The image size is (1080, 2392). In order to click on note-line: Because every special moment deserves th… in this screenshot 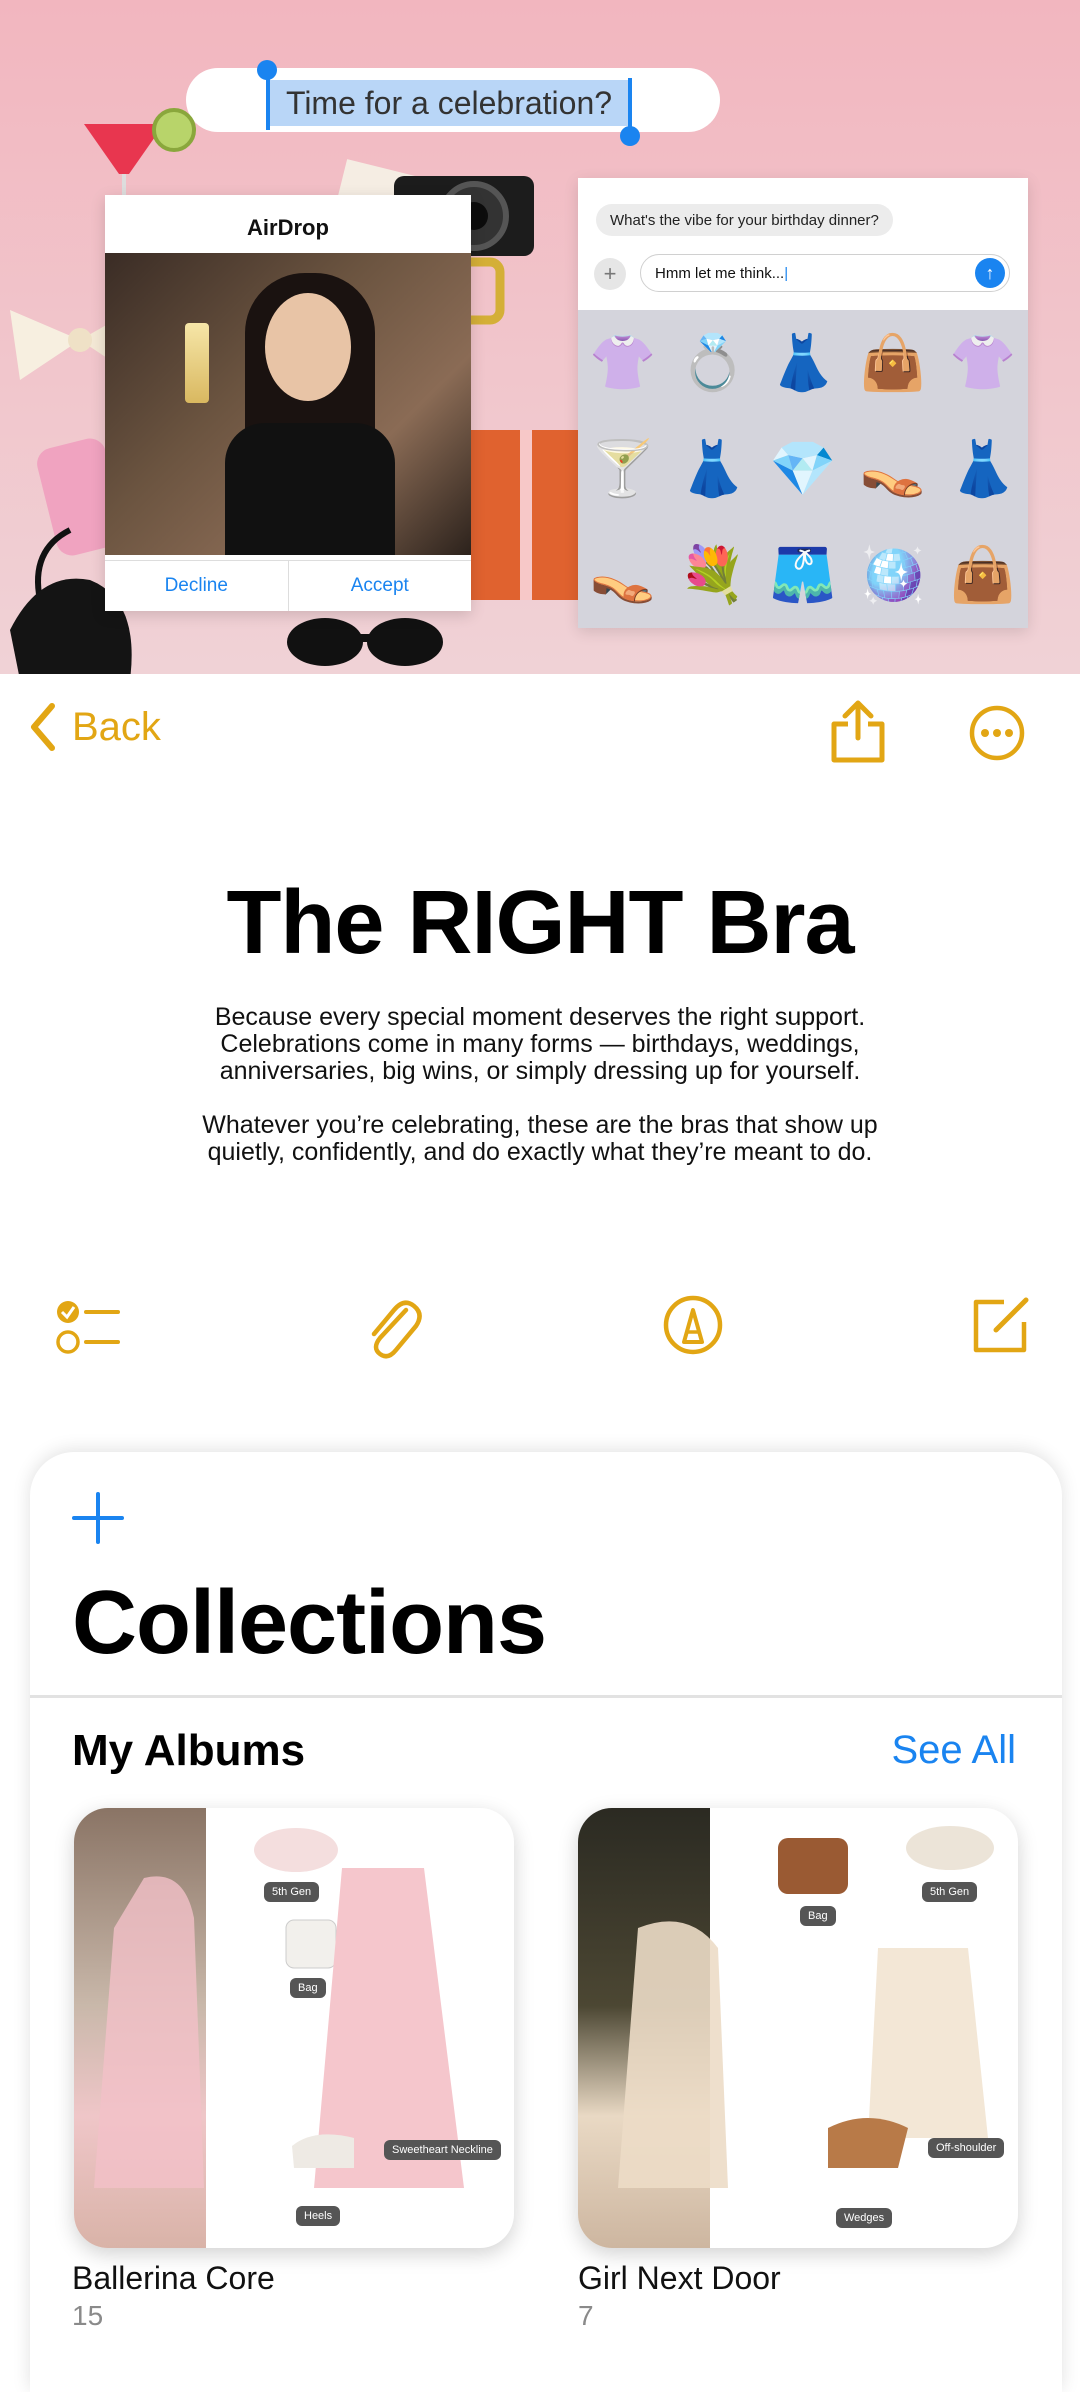, I will do `click(540, 1017)`.